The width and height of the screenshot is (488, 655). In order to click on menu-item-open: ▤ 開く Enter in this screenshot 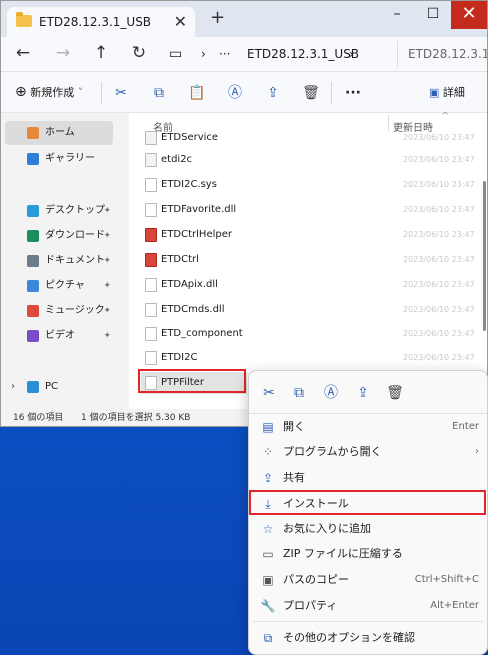, I will do `click(368, 427)`.